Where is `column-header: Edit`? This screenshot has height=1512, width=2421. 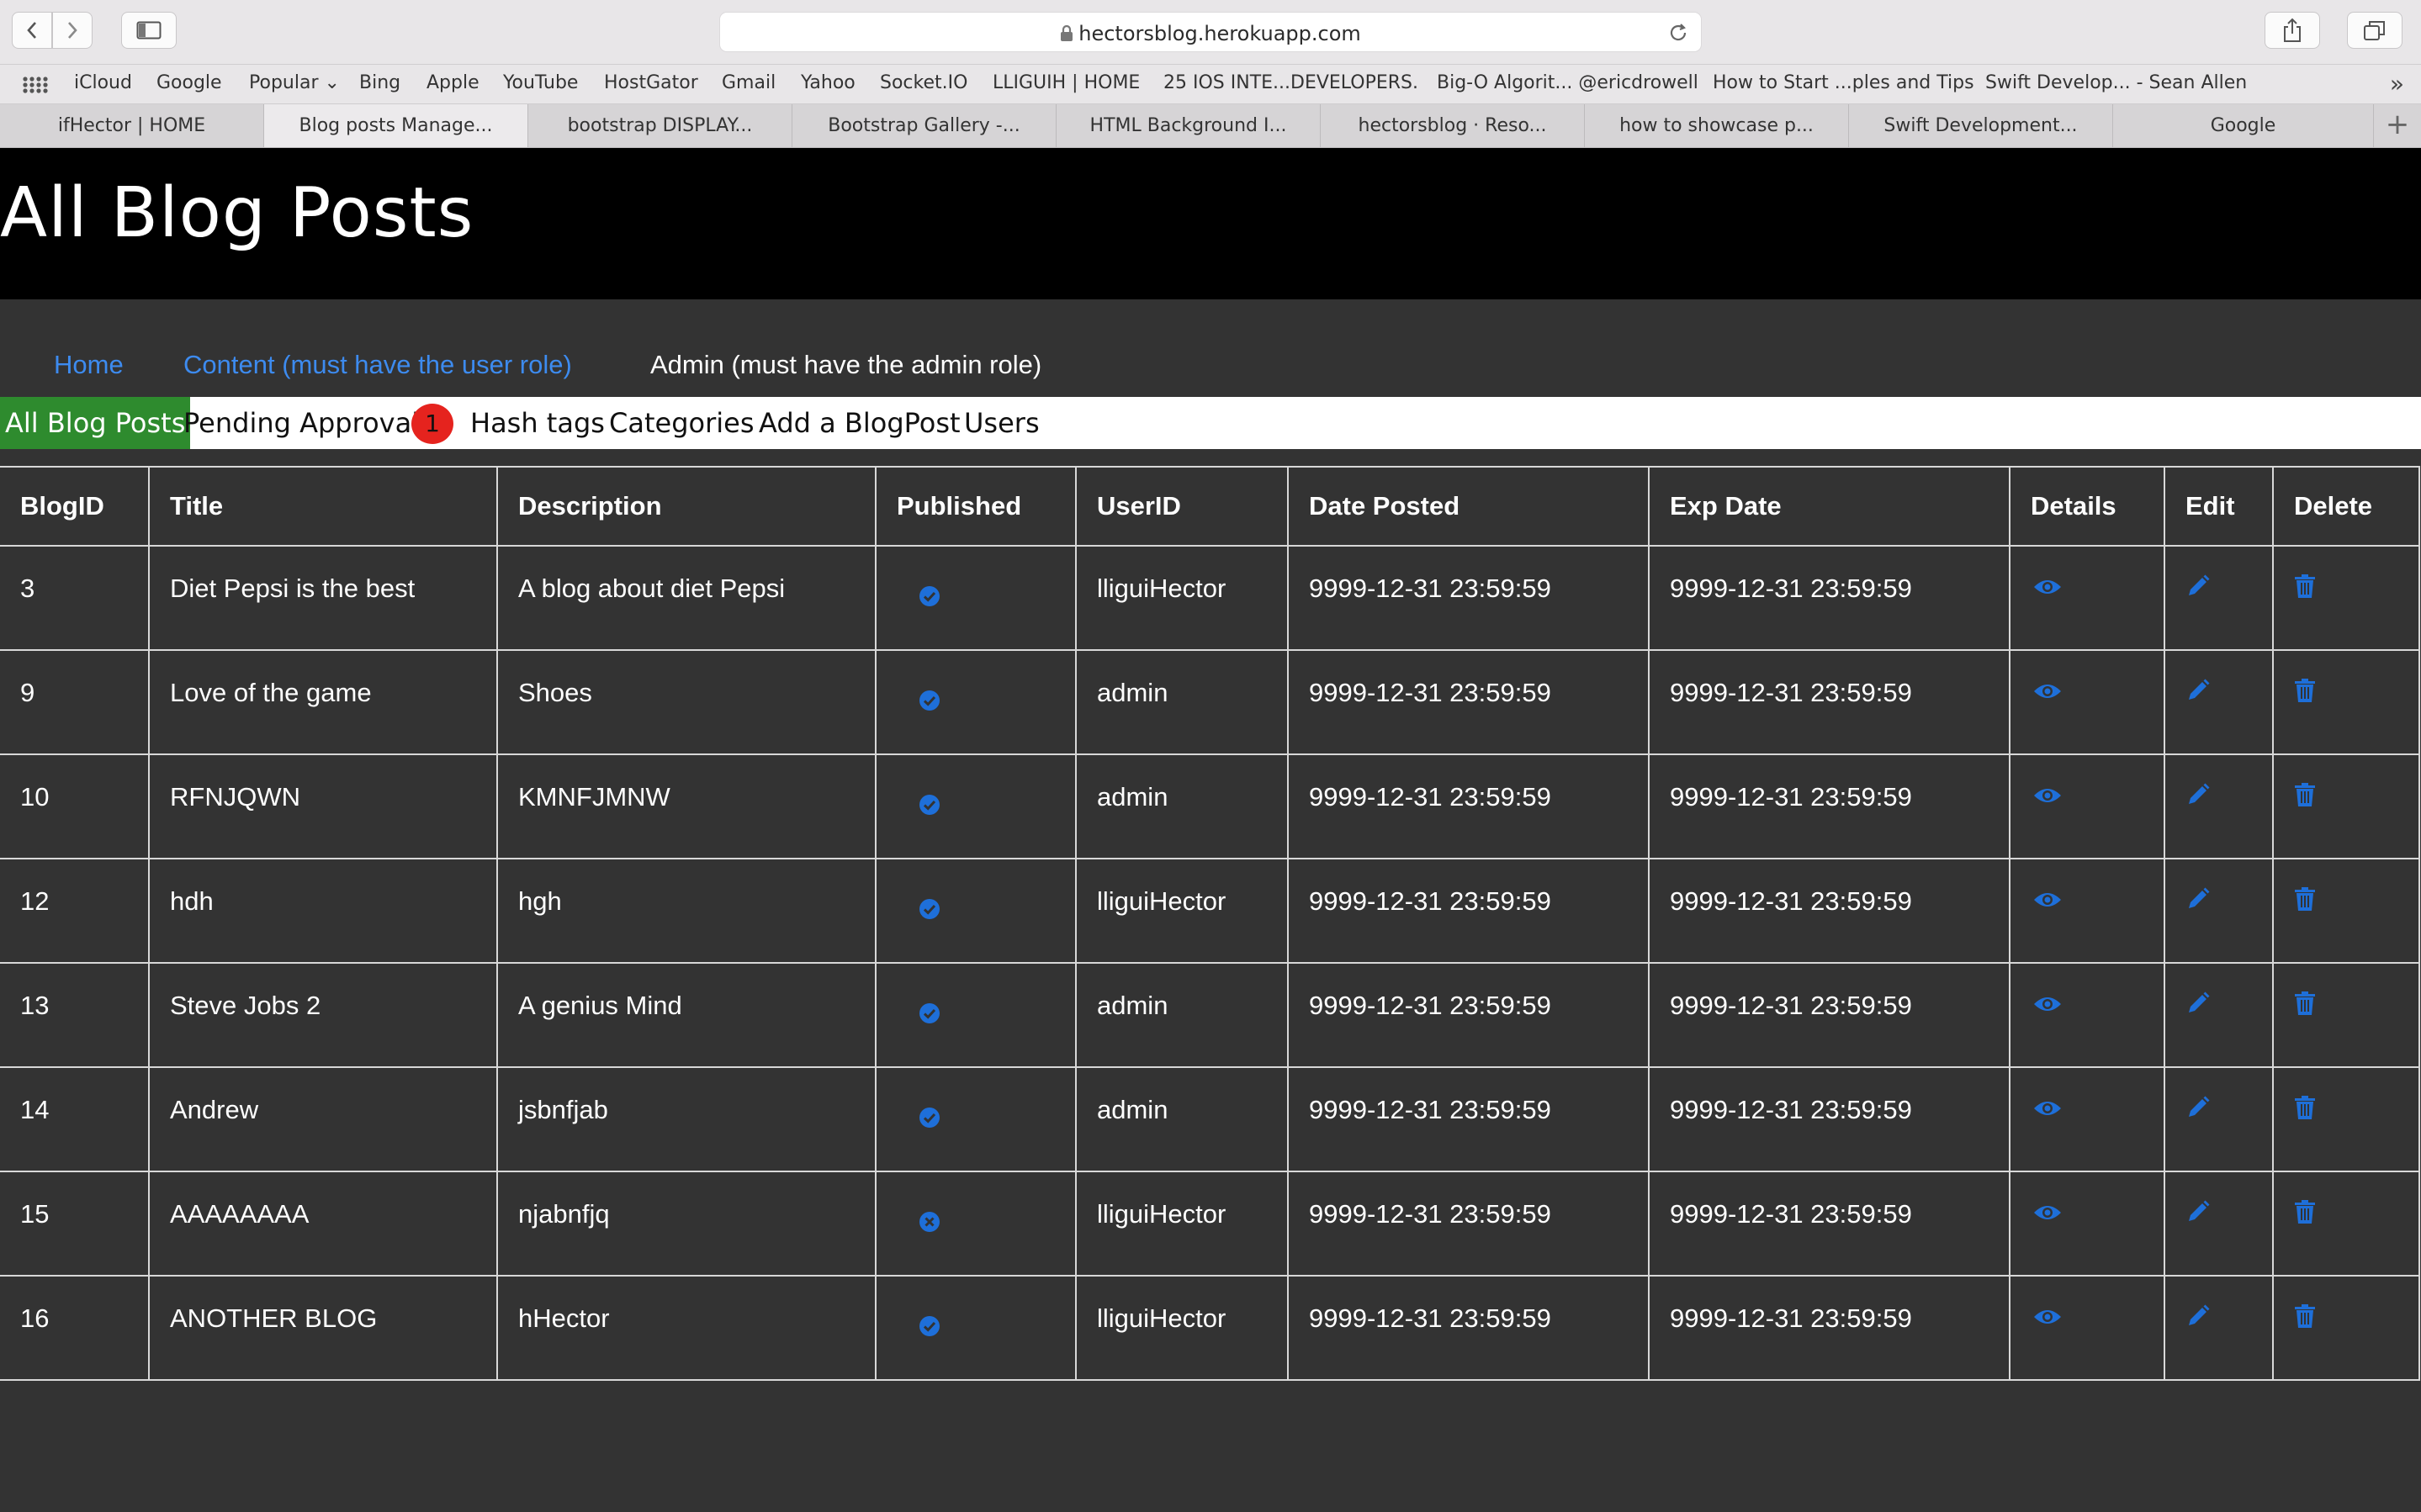 column-header: Edit is located at coordinates (2219, 506).